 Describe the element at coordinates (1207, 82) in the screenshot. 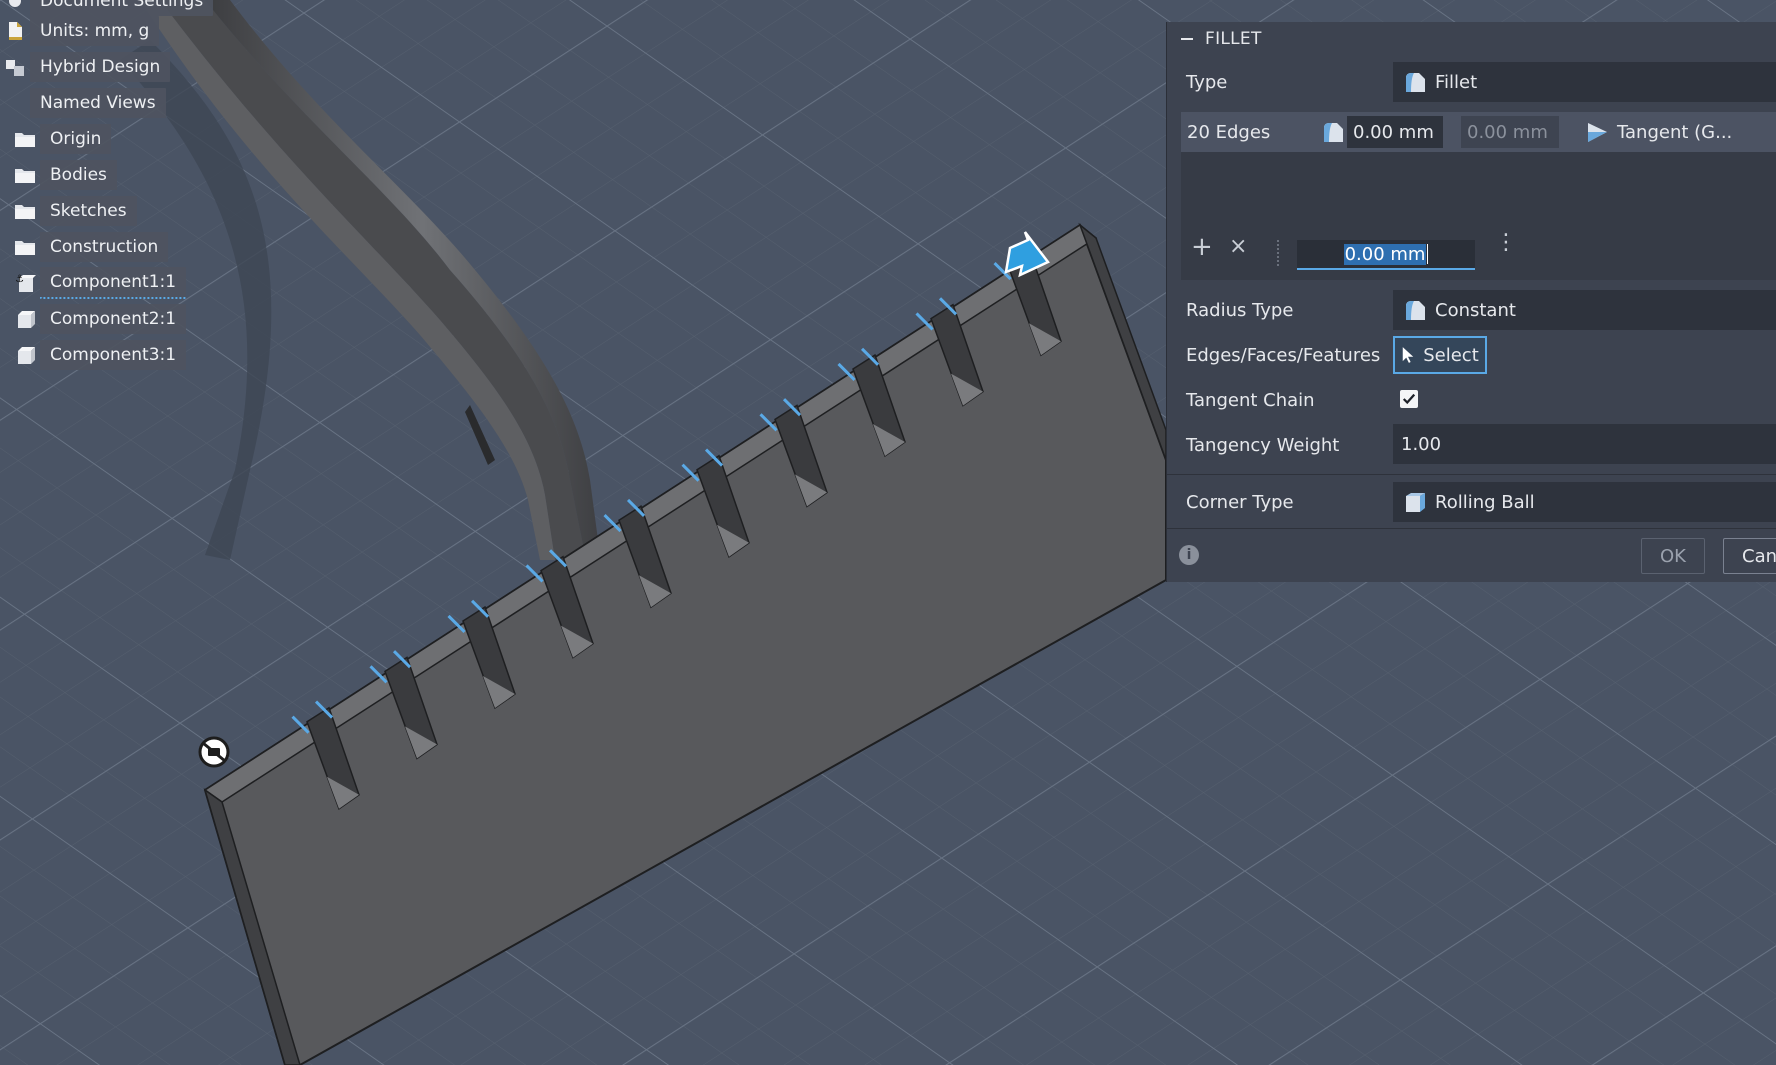

I see `type-label: Type` at that location.